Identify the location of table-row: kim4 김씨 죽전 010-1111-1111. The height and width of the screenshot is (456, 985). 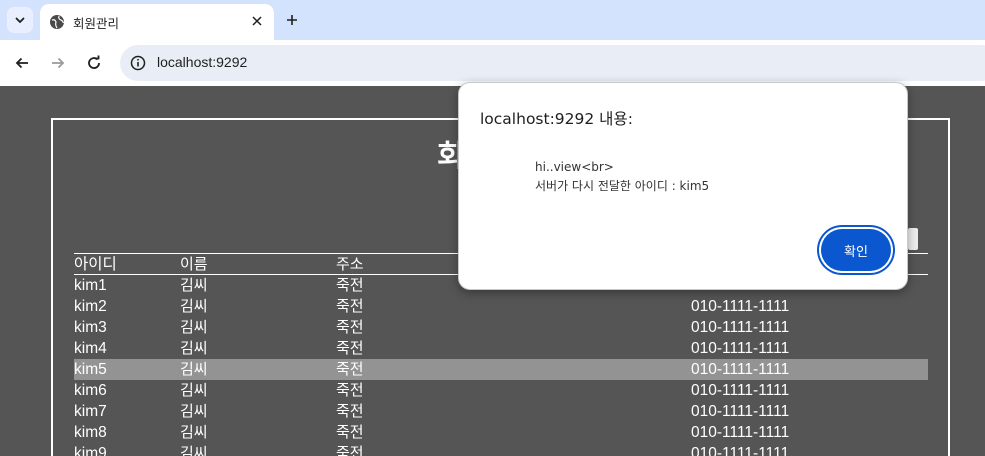
(501, 348).